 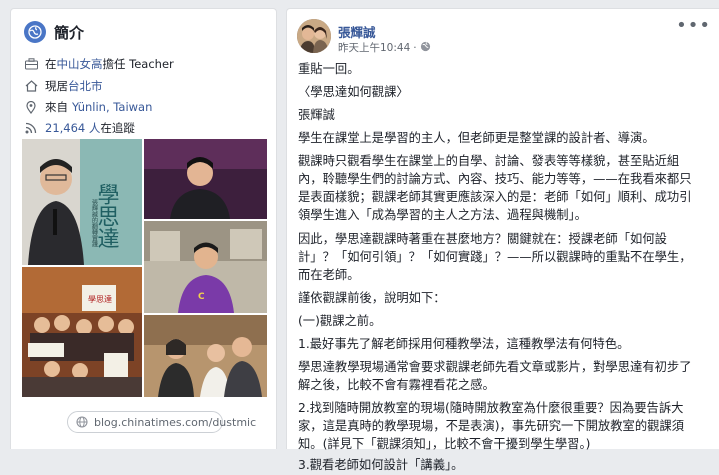 I want to click on svg-text: C, so click(x=201, y=297).